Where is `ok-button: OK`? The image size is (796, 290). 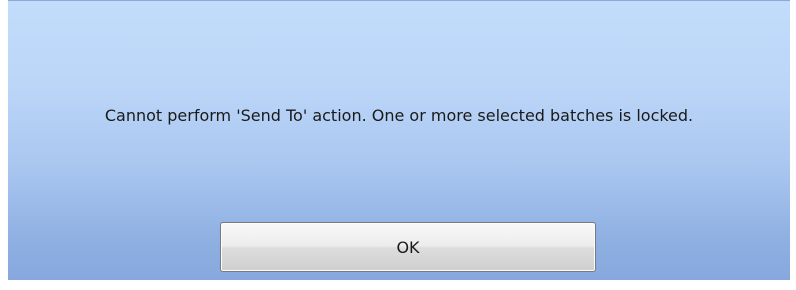
ok-button: OK is located at coordinates (408, 247).